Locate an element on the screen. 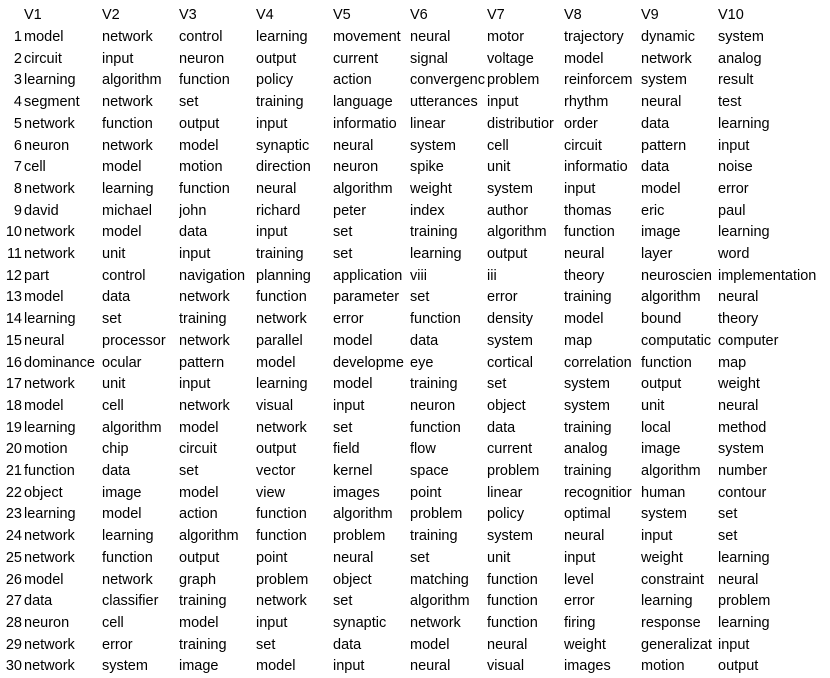 The width and height of the screenshot is (830, 678). table-cell-v9: input is located at coordinates (657, 536).